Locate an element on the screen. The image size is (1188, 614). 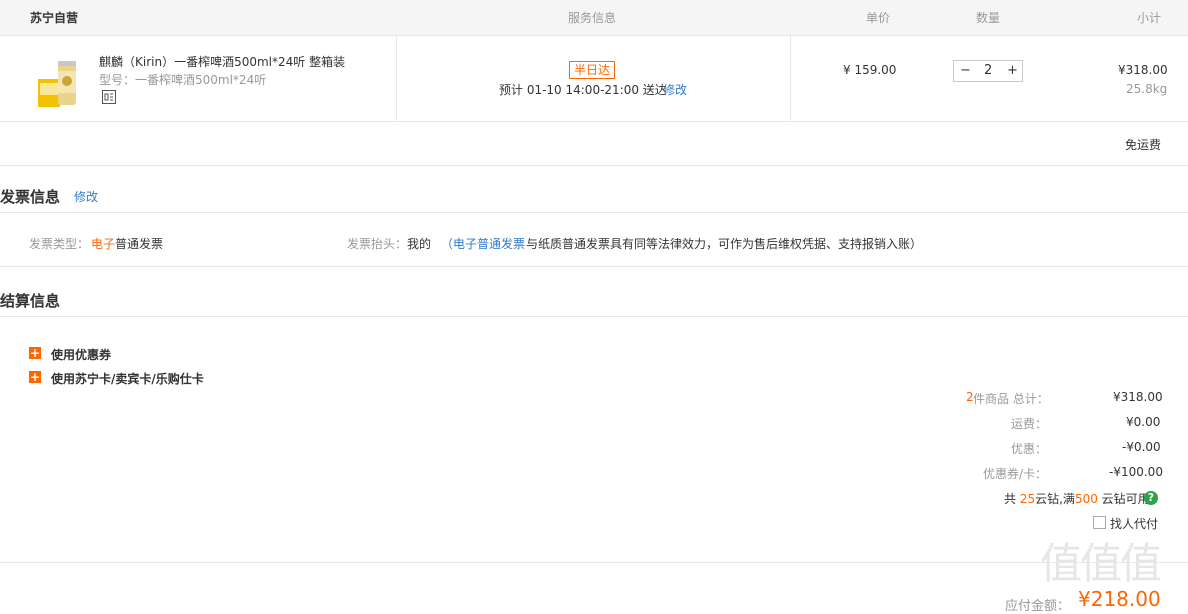
diamond-info: 共 25云钻,满500 云钻可用 is located at coordinates (1077, 498).